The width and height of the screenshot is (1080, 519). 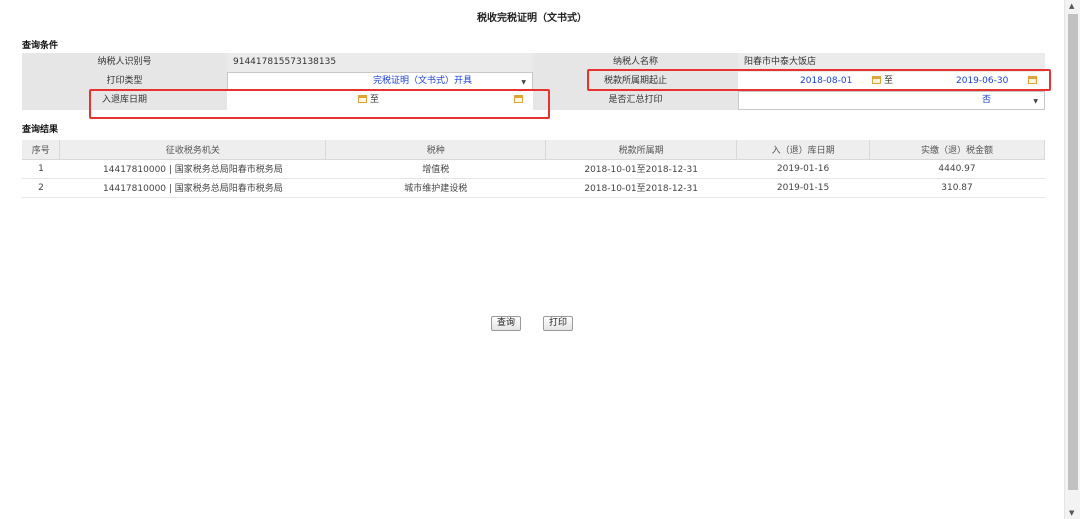 What do you see at coordinates (891, 100) in the screenshot?
I see `summary-print-select: 否 ▼` at bounding box center [891, 100].